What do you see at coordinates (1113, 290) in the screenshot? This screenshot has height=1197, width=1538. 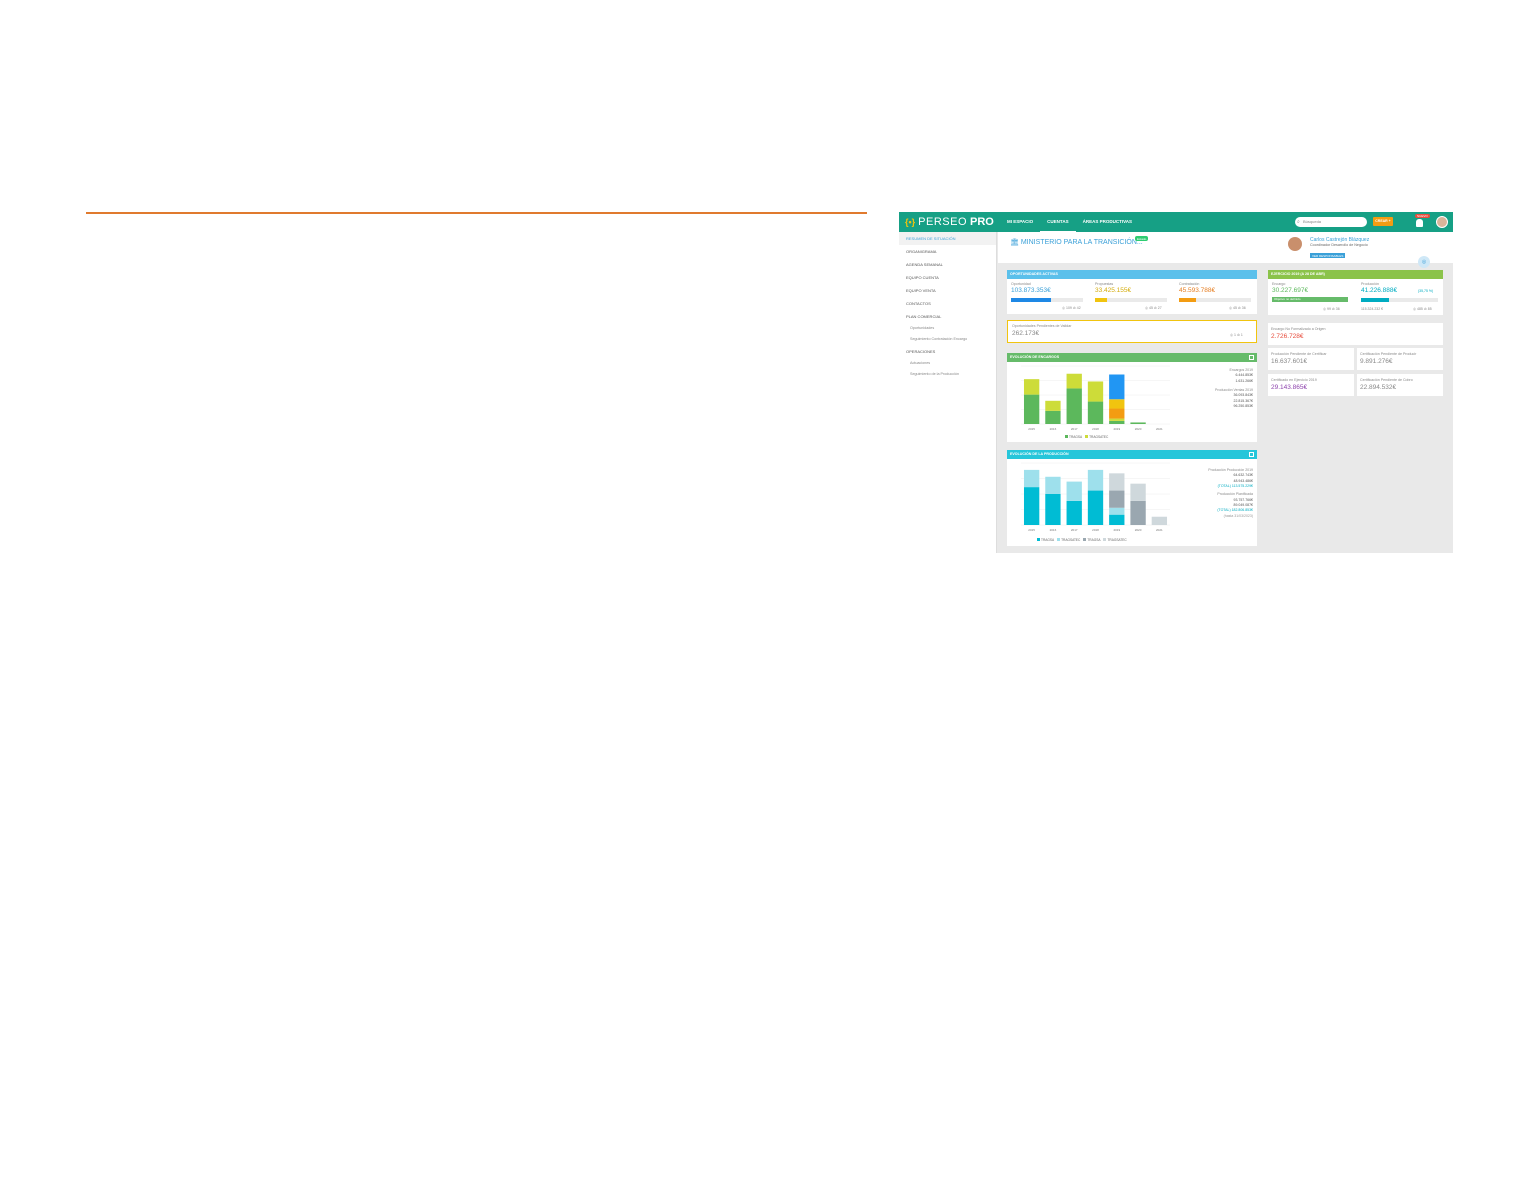 I see `propuestas-value: 33.425.155€` at bounding box center [1113, 290].